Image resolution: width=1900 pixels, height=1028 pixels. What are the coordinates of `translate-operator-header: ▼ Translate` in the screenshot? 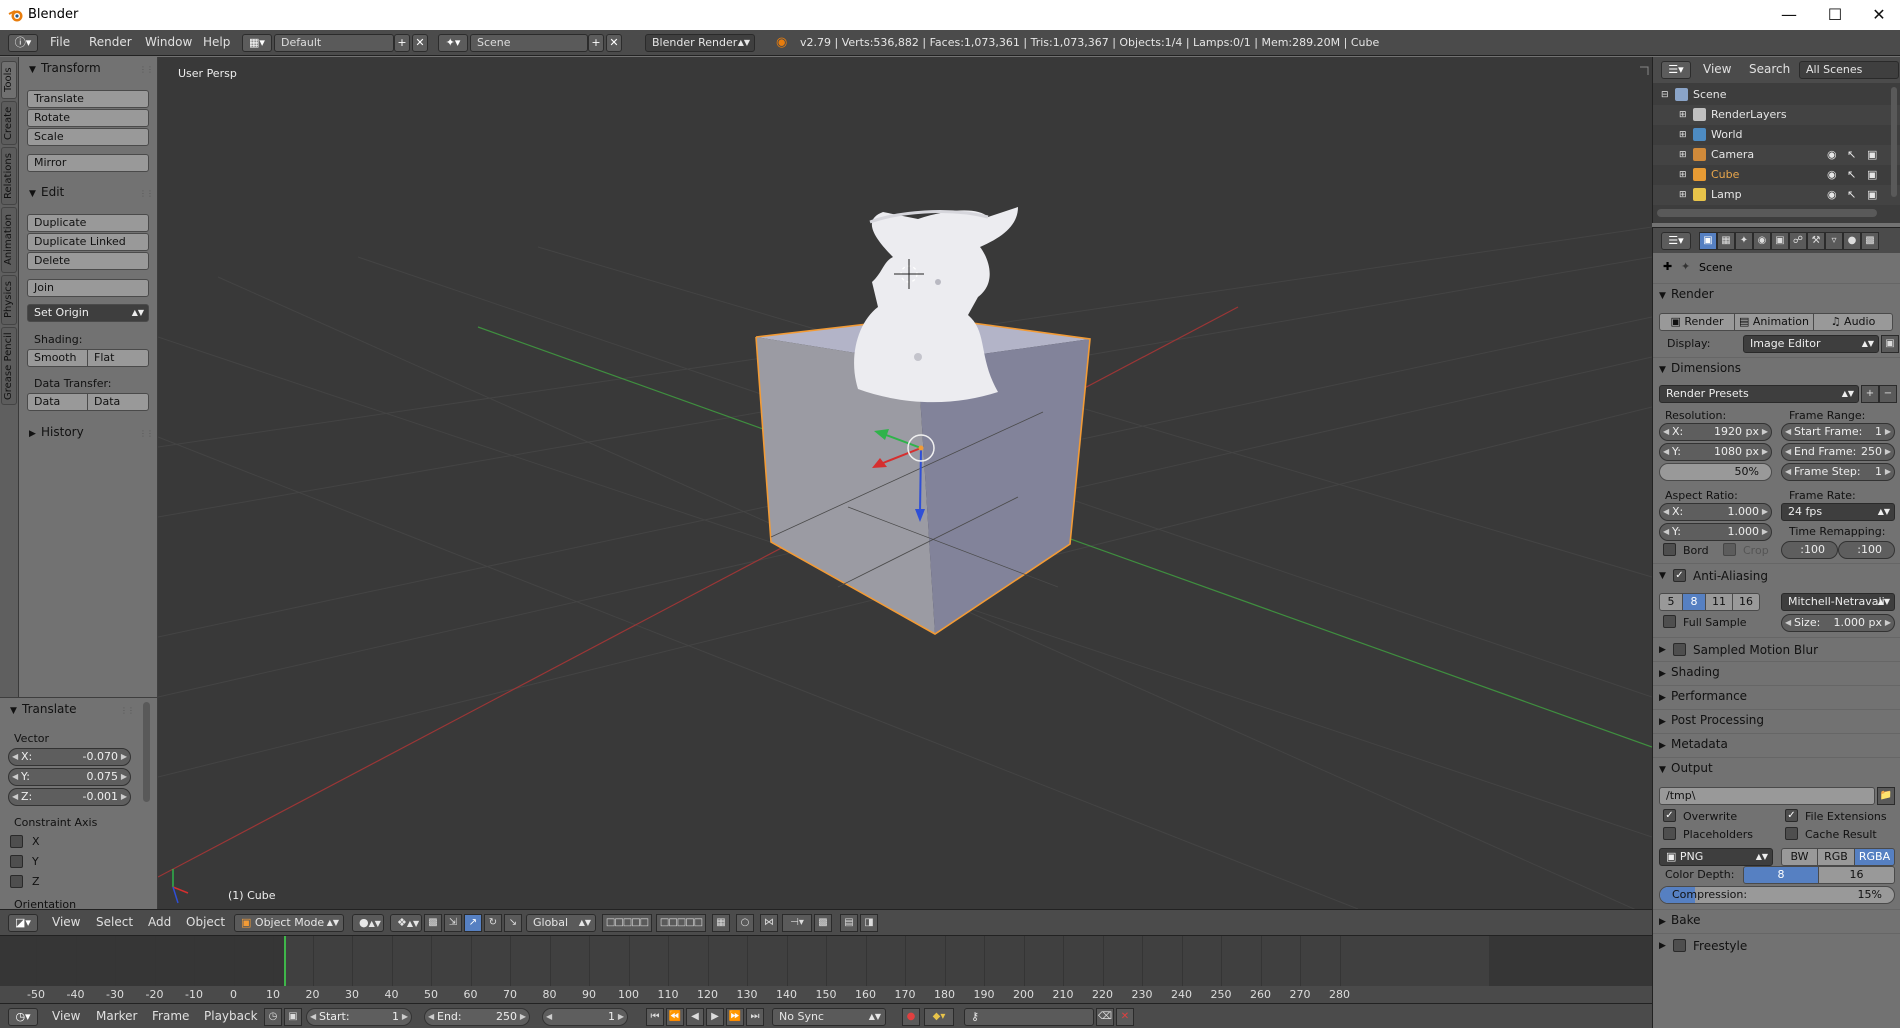 It's located at (43, 709).